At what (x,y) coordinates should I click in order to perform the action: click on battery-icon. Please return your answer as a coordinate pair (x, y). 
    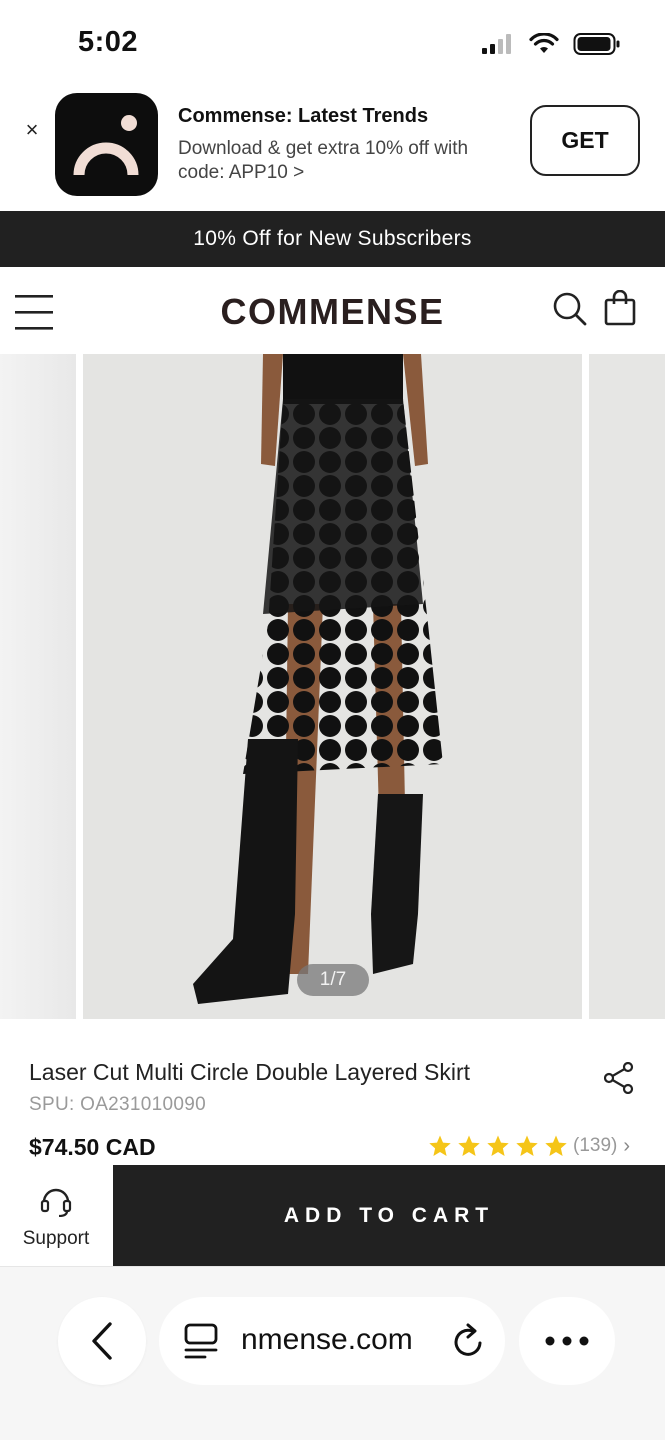
    Looking at the image, I should click on (596, 44).